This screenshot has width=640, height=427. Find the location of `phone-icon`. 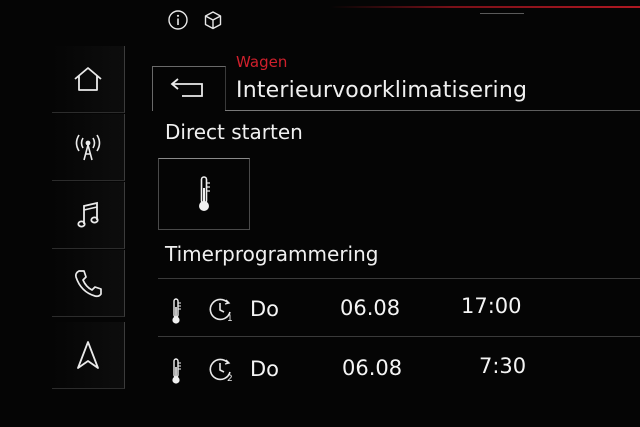

phone-icon is located at coordinates (88, 284).